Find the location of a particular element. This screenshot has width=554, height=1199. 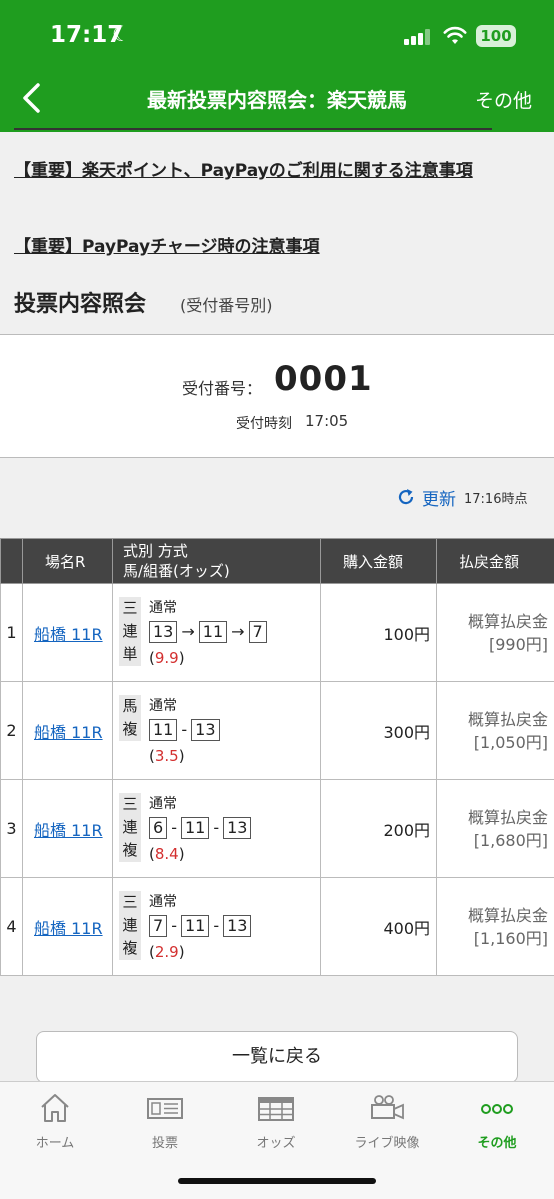

cellular-signal-icon is located at coordinates (418, 37).